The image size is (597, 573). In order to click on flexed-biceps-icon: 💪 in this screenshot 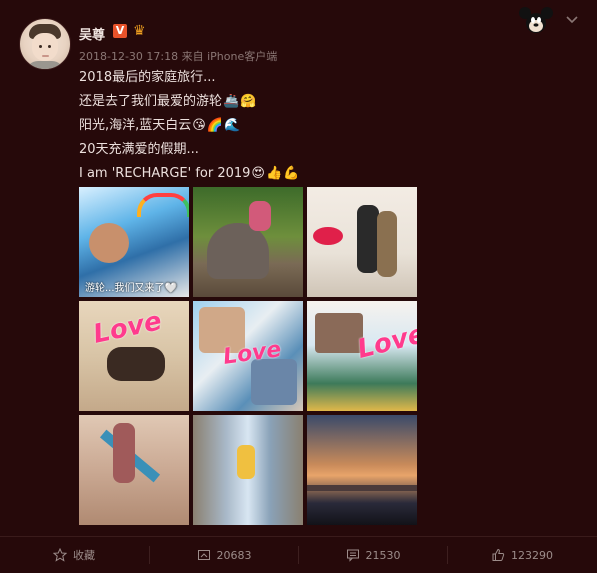, I will do `click(291, 173)`.